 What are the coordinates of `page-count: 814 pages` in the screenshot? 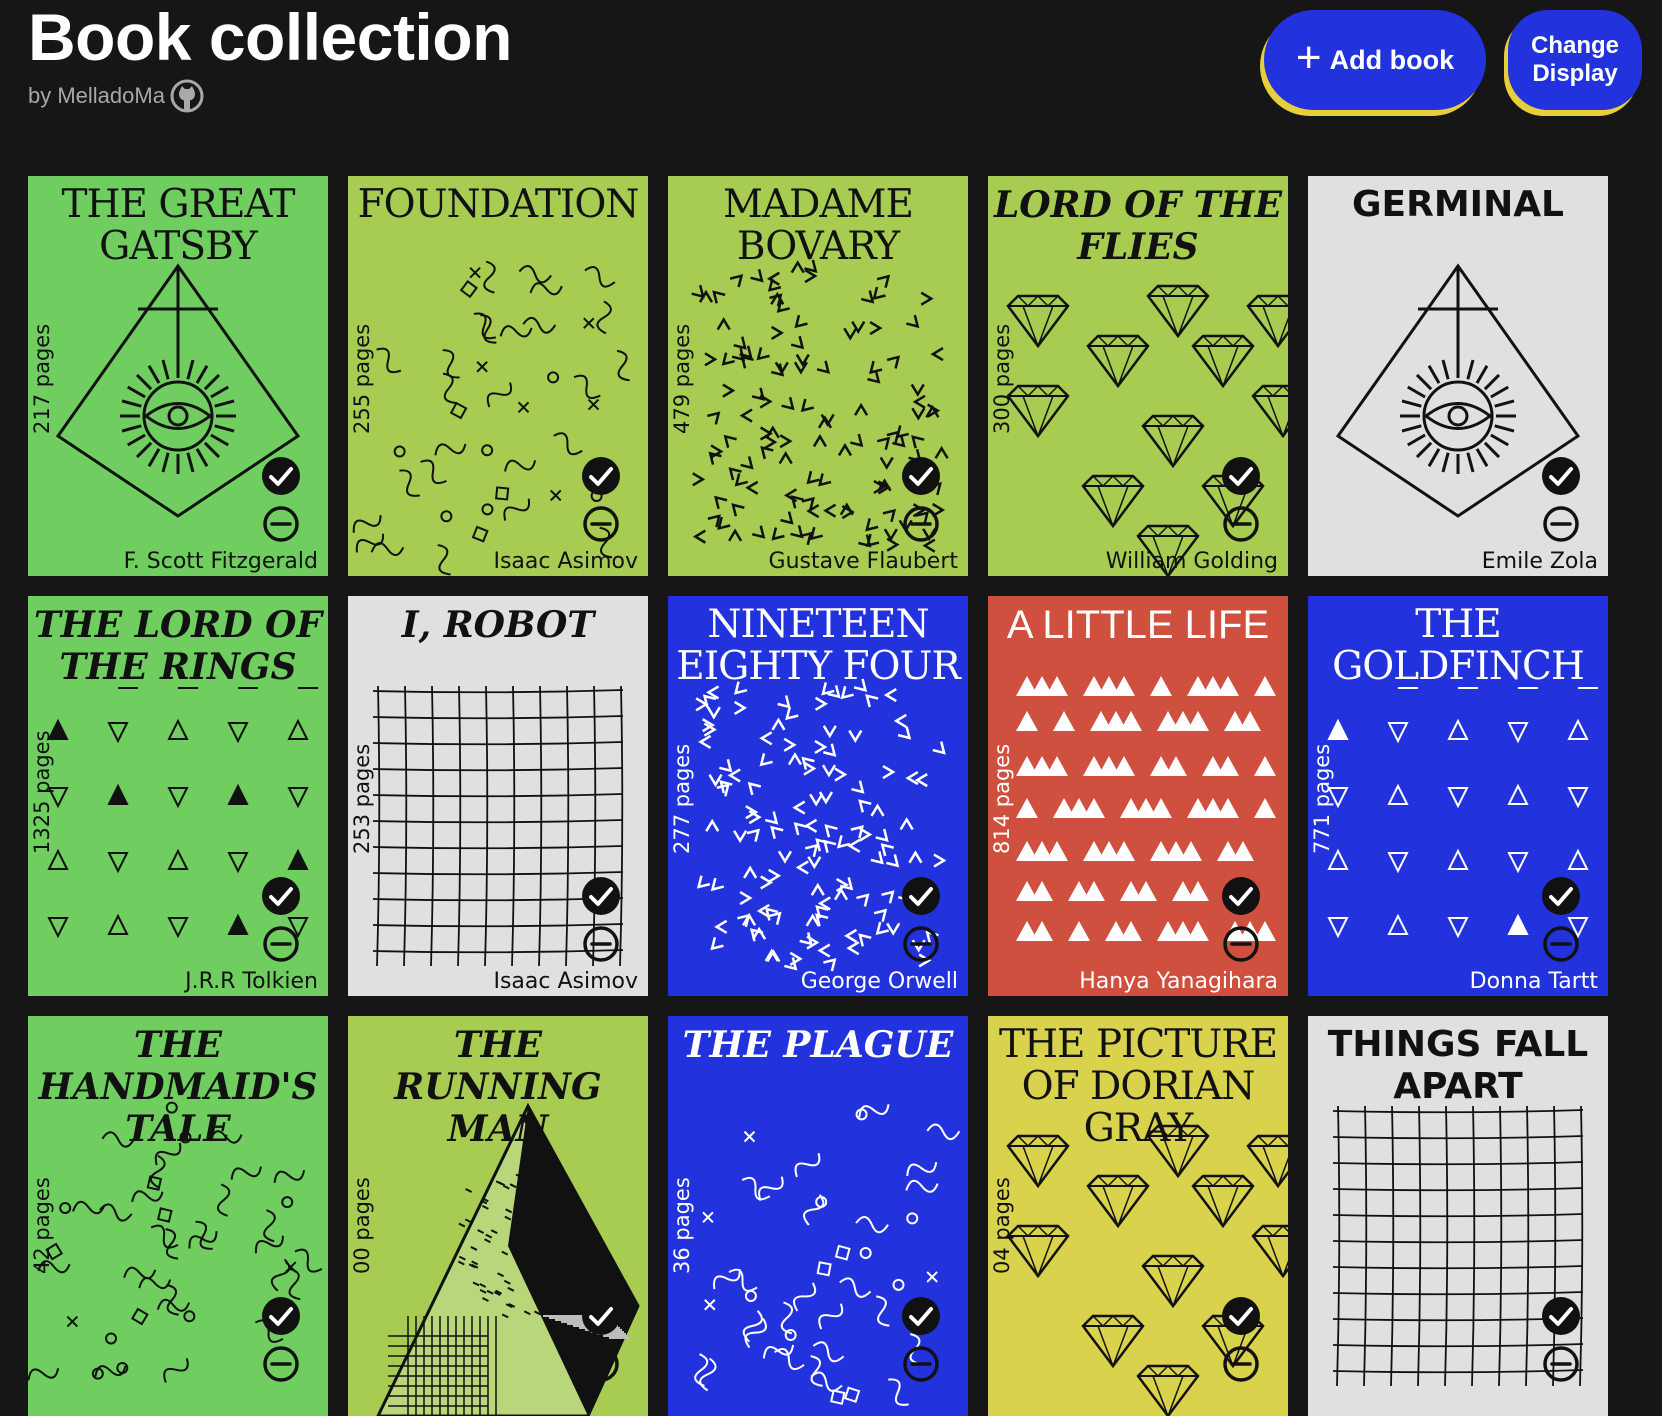 It's located at (1002, 798).